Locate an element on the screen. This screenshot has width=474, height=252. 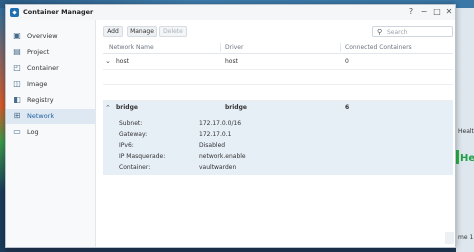
sidebar-item-registry: ◧ Registry is located at coordinates (50, 100).